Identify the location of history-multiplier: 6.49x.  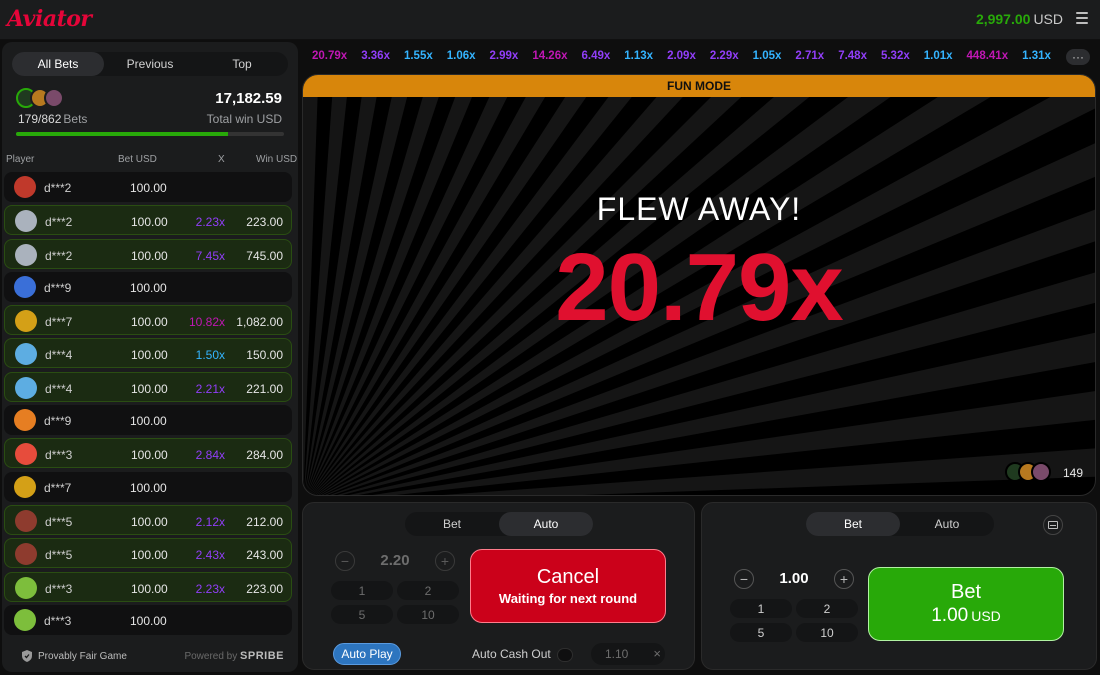
(596, 57).